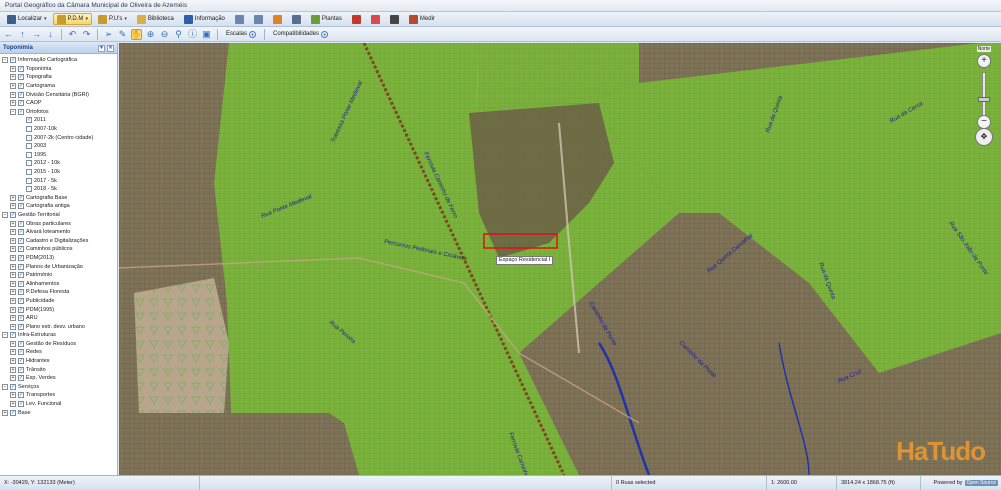 Image resolution: width=1001 pixels, height=490 pixels. Describe the element at coordinates (59, 69) in the screenshot. I see `layer-tree-item: + ✓ Toponímia` at that location.